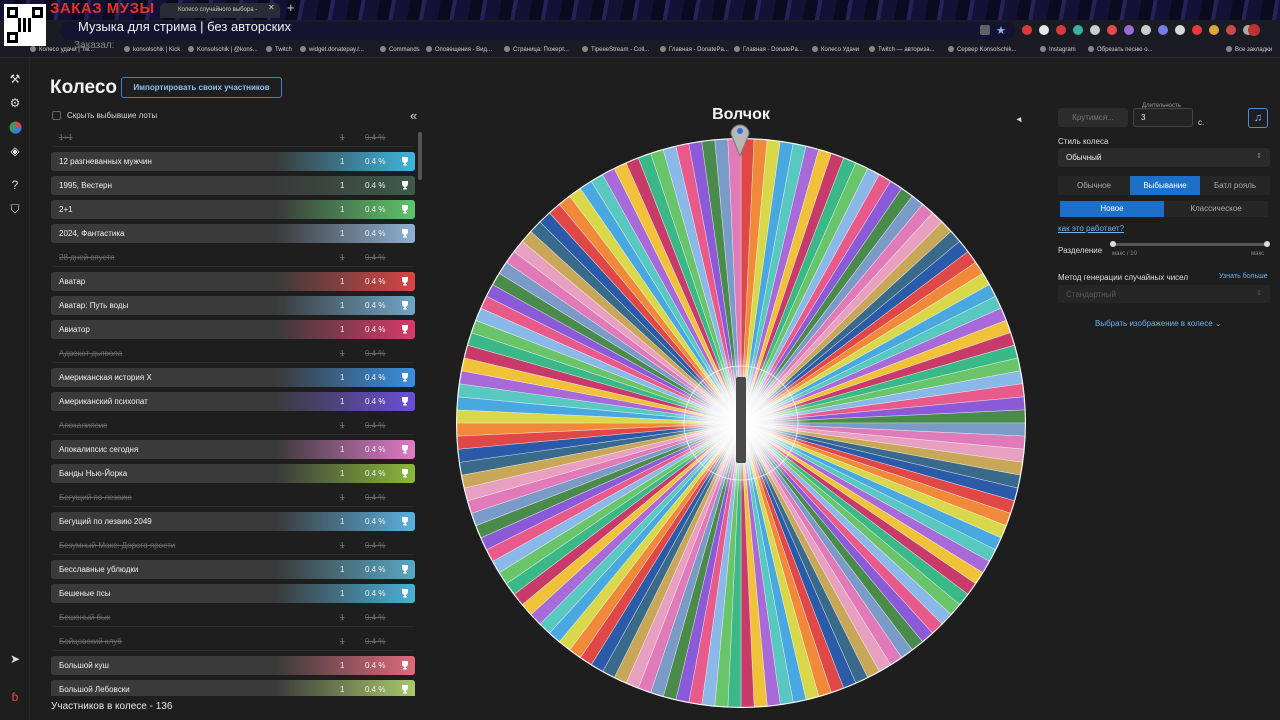 This screenshot has height=720, width=1280. I want to click on lot-row: 1+1 1 0.4 %, so click(233, 137).